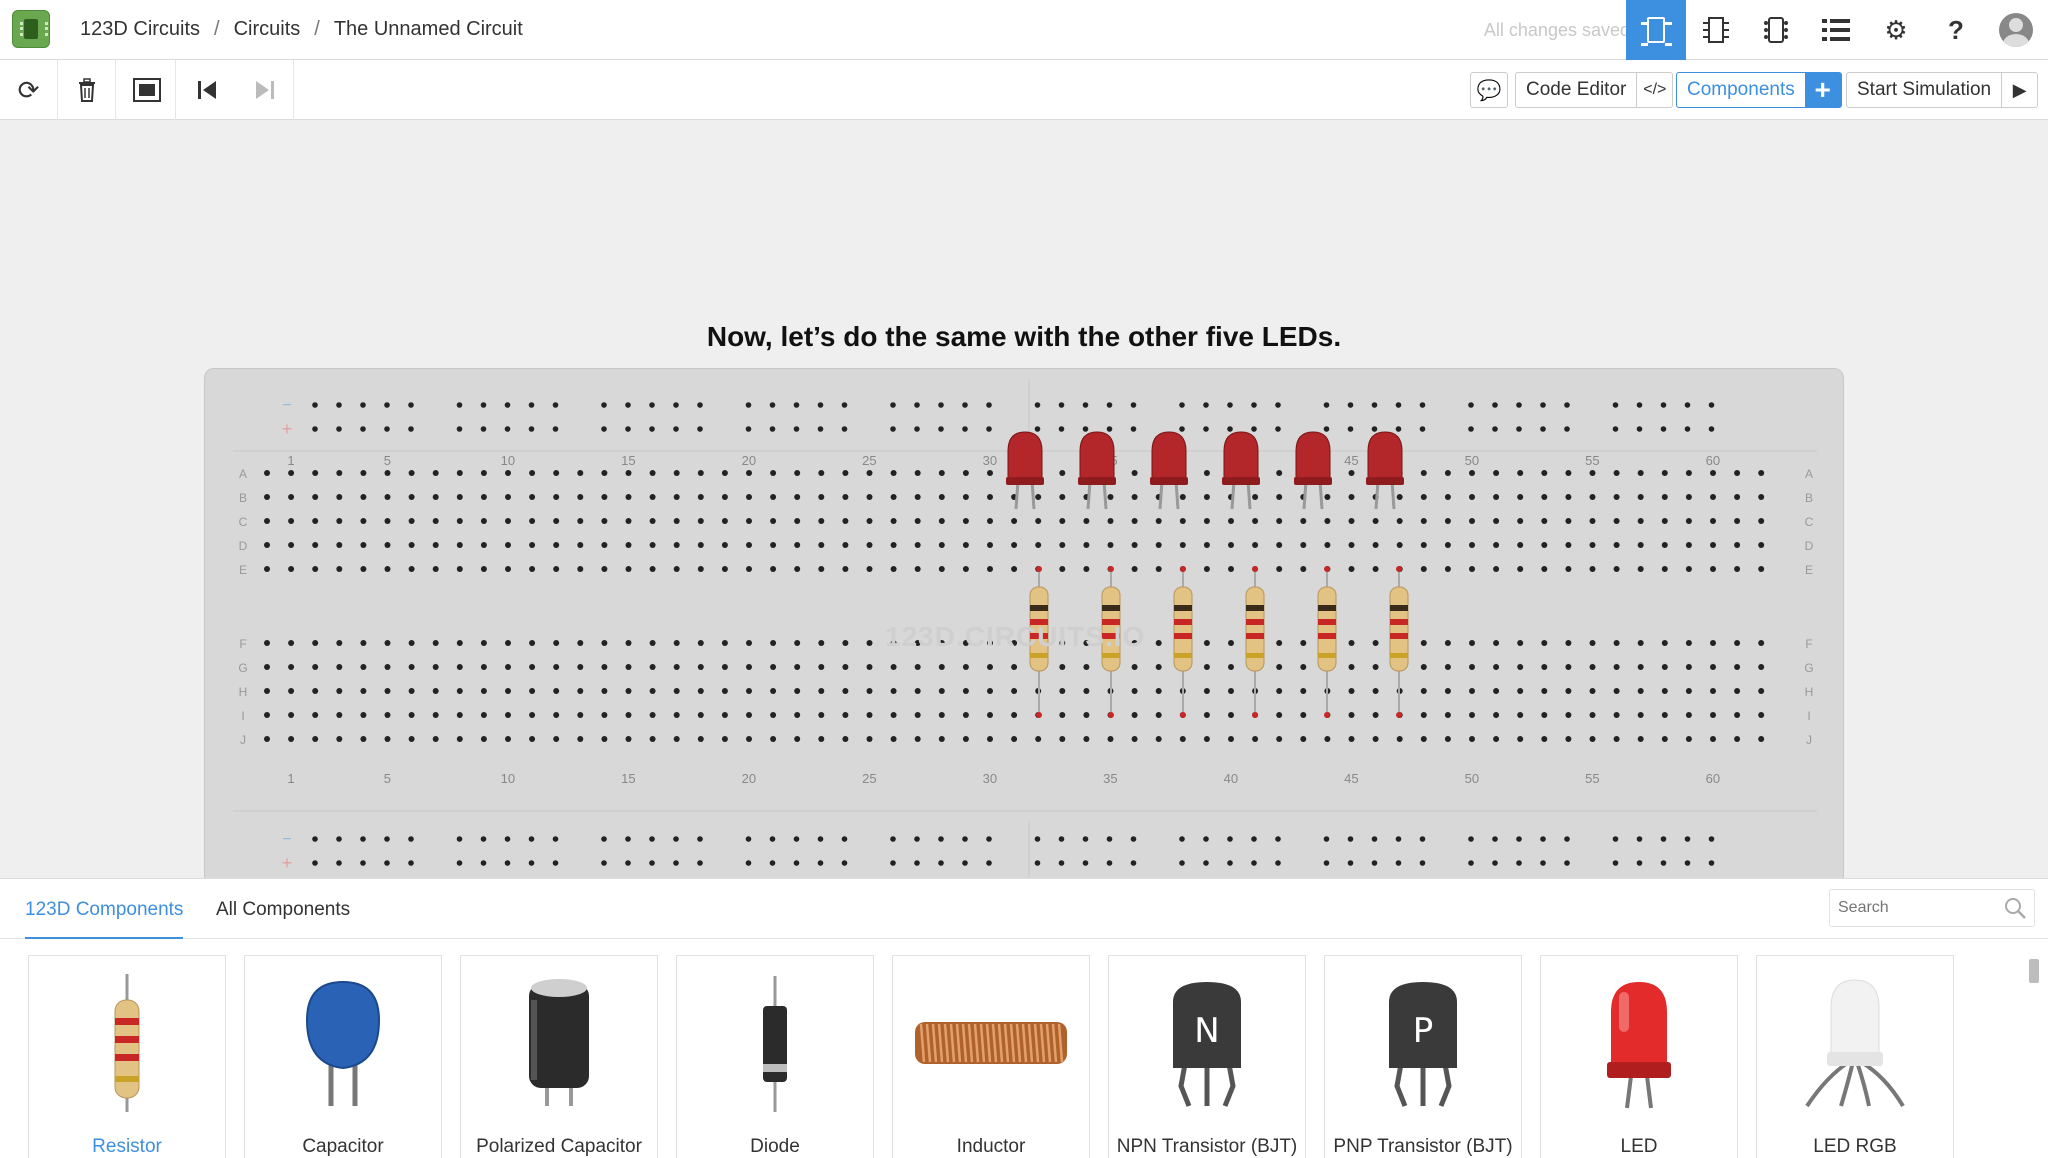  Describe the element at coordinates (387, 460) in the screenshot. I see `column-number: 5` at that location.